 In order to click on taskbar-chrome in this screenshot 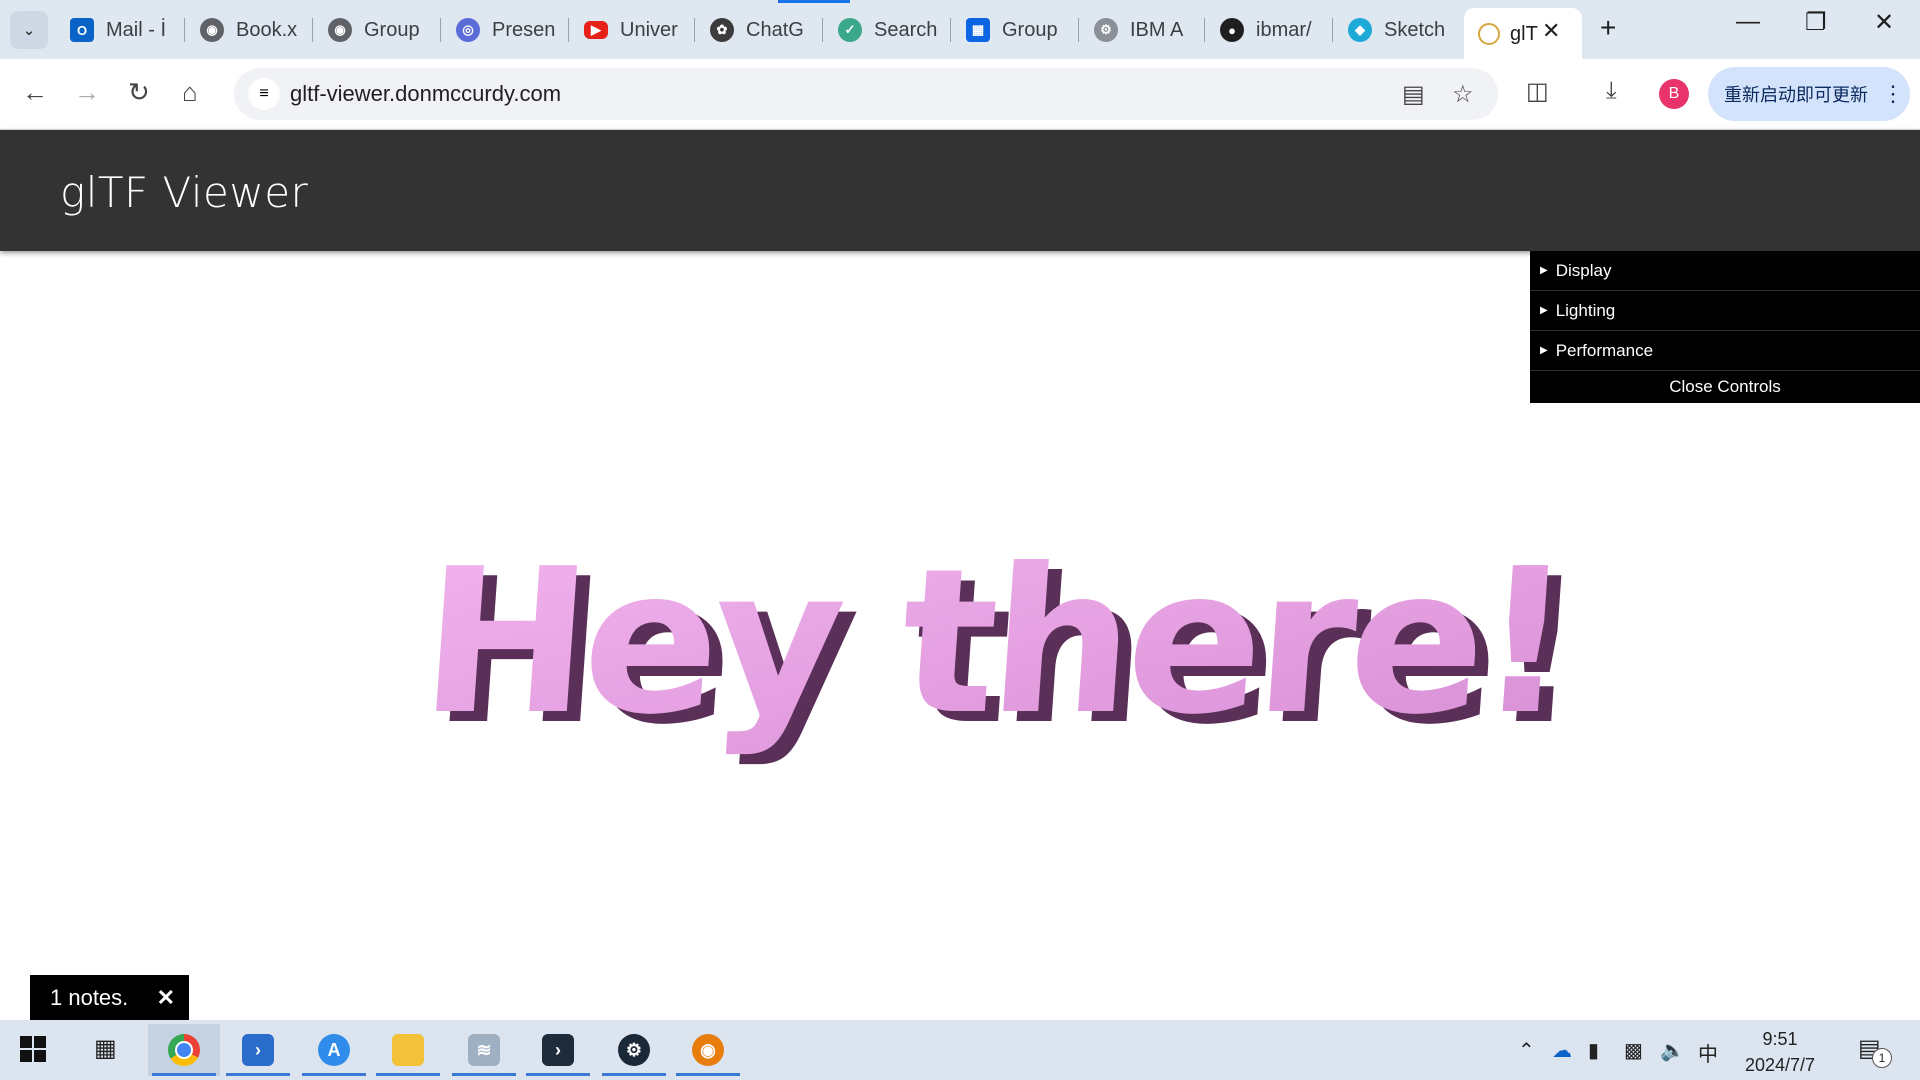, I will do `click(184, 1050)`.